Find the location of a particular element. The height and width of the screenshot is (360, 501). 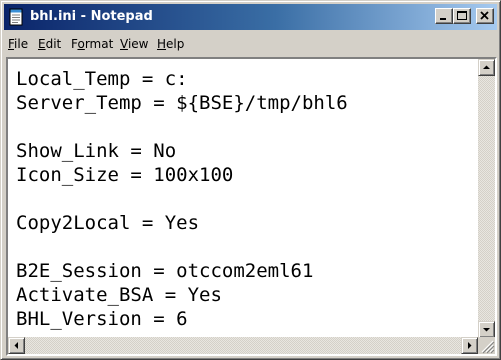

menu-help: Help is located at coordinates (170, 44).